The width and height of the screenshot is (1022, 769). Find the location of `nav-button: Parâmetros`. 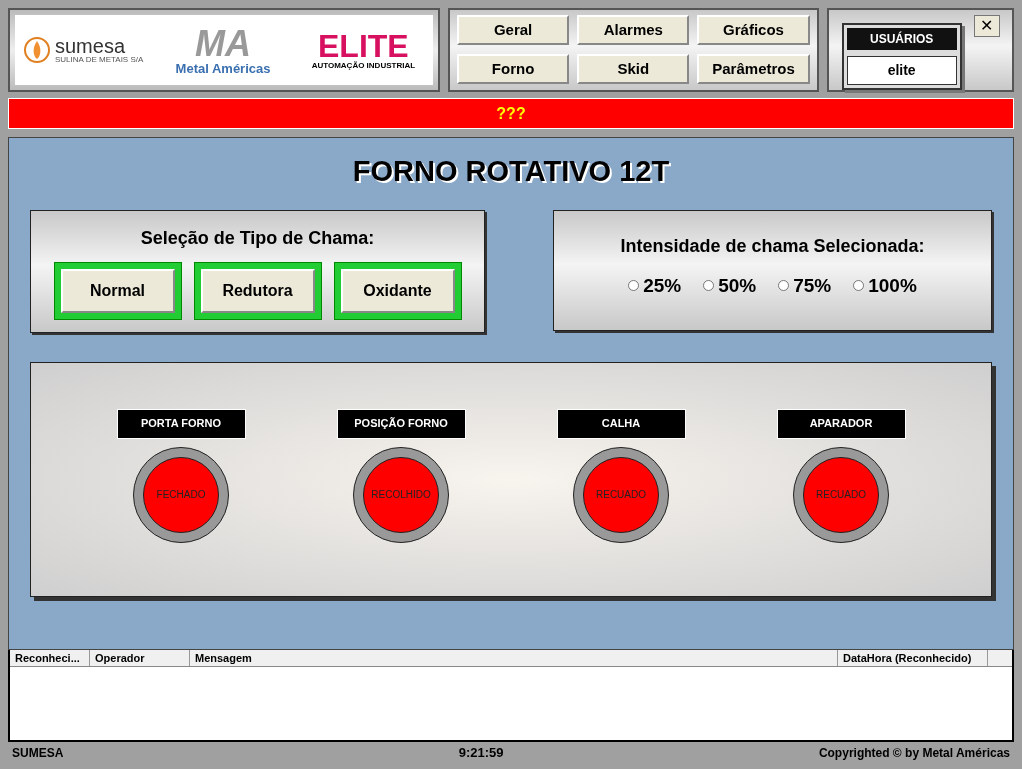

nav-button: Parâmetros is located at coordinates (753, 69).